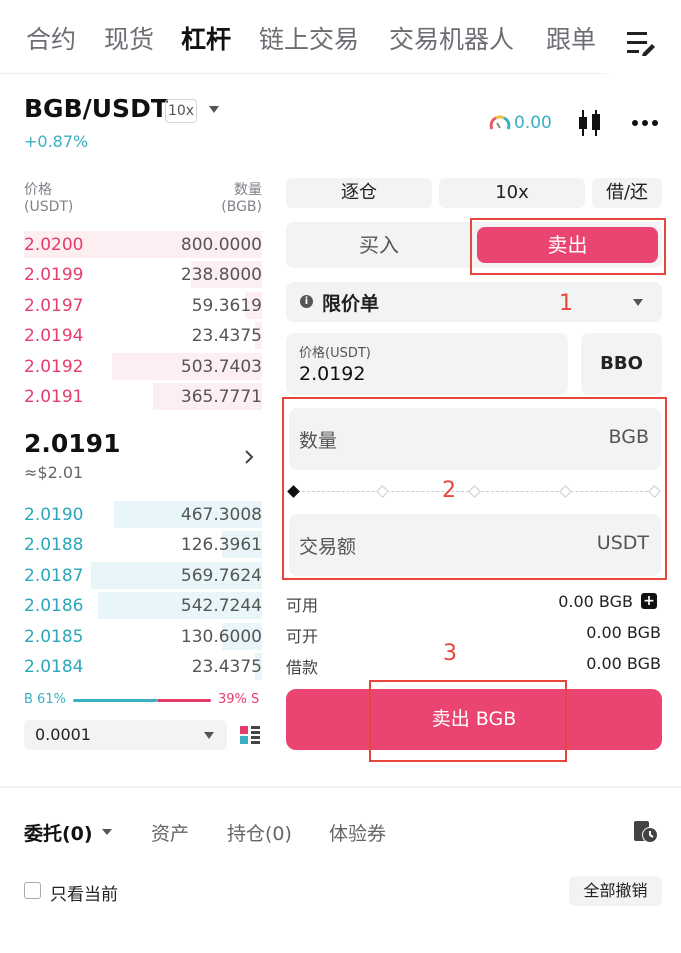 The width and height of the screenshot is (681, 953). Describe the element at coordinates (590, 123) in the screenshot. I see `candlestick-chart-icon` at that location.